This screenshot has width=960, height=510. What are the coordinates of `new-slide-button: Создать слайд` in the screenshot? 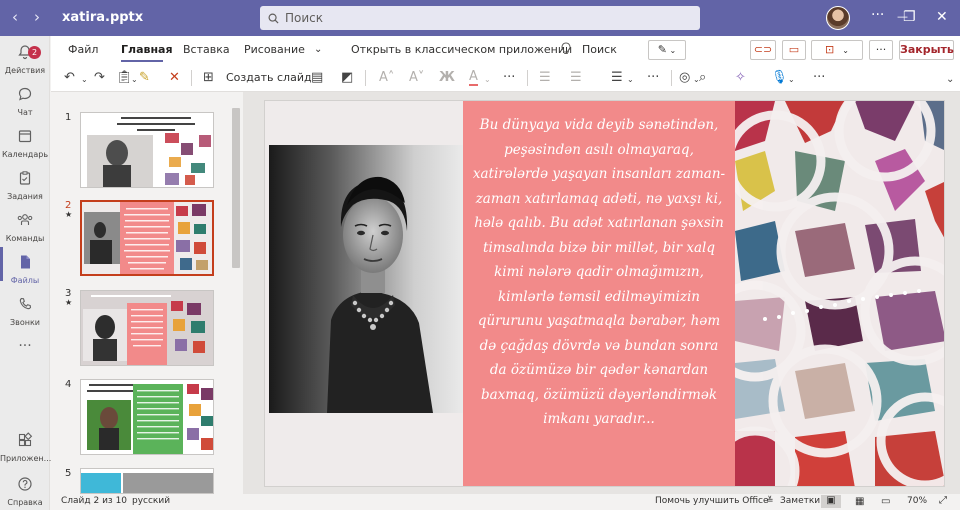 It's located at (269, 77).